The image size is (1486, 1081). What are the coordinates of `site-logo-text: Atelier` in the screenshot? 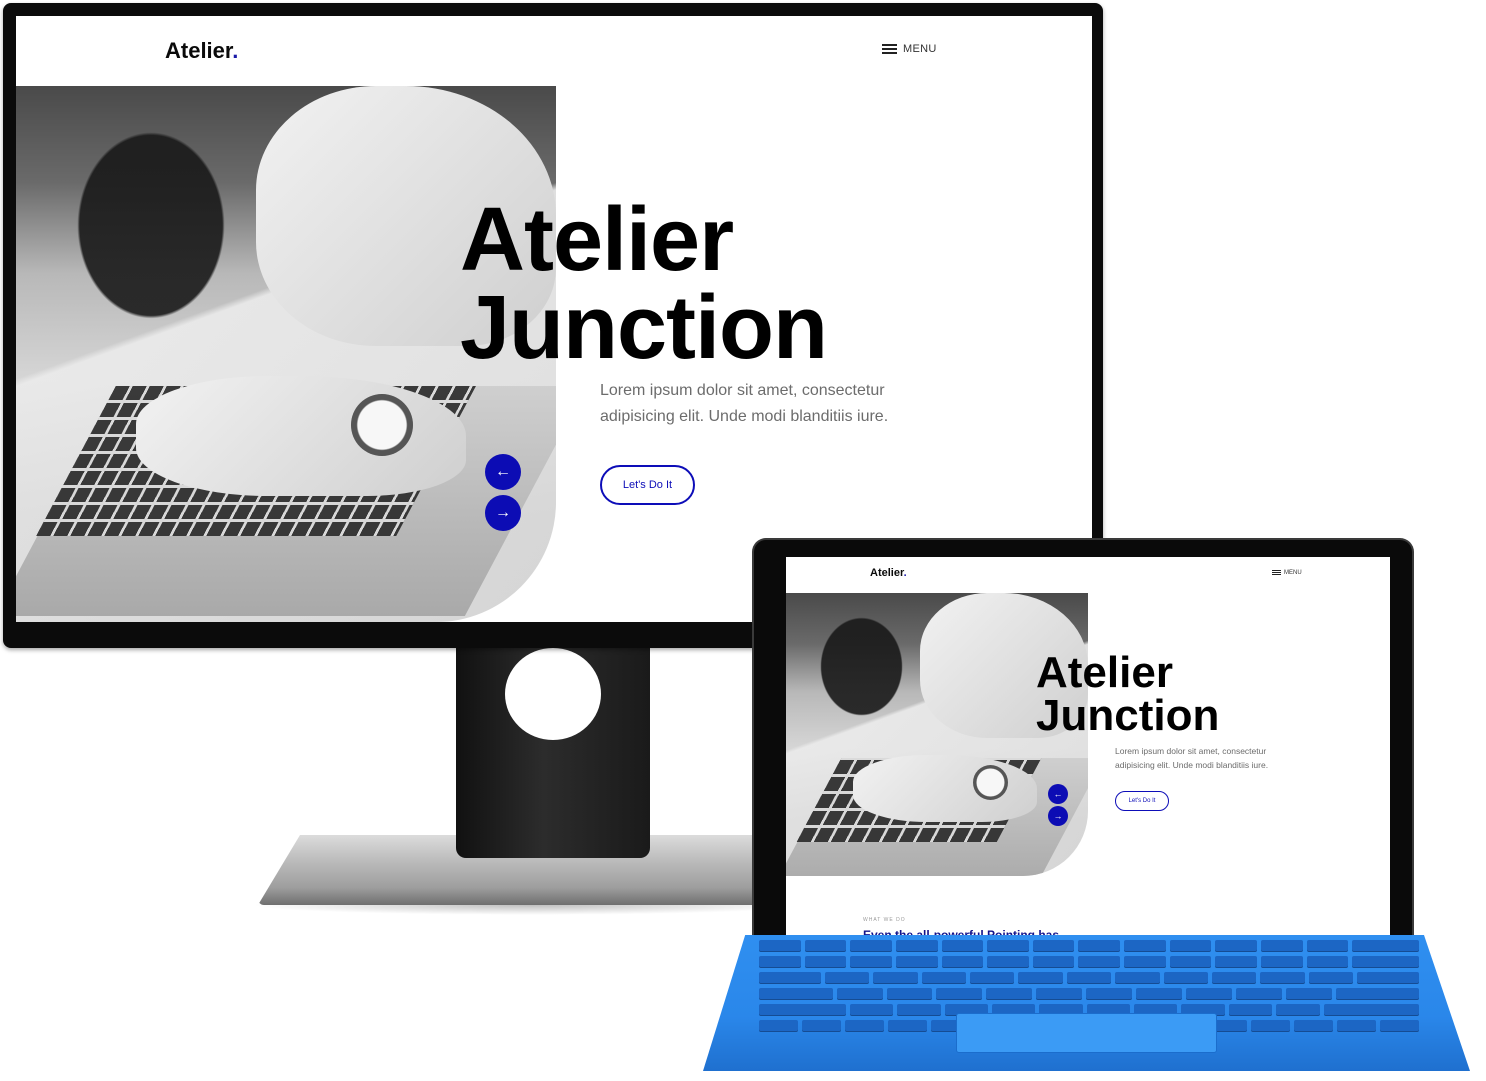 It's located at (199, 50).